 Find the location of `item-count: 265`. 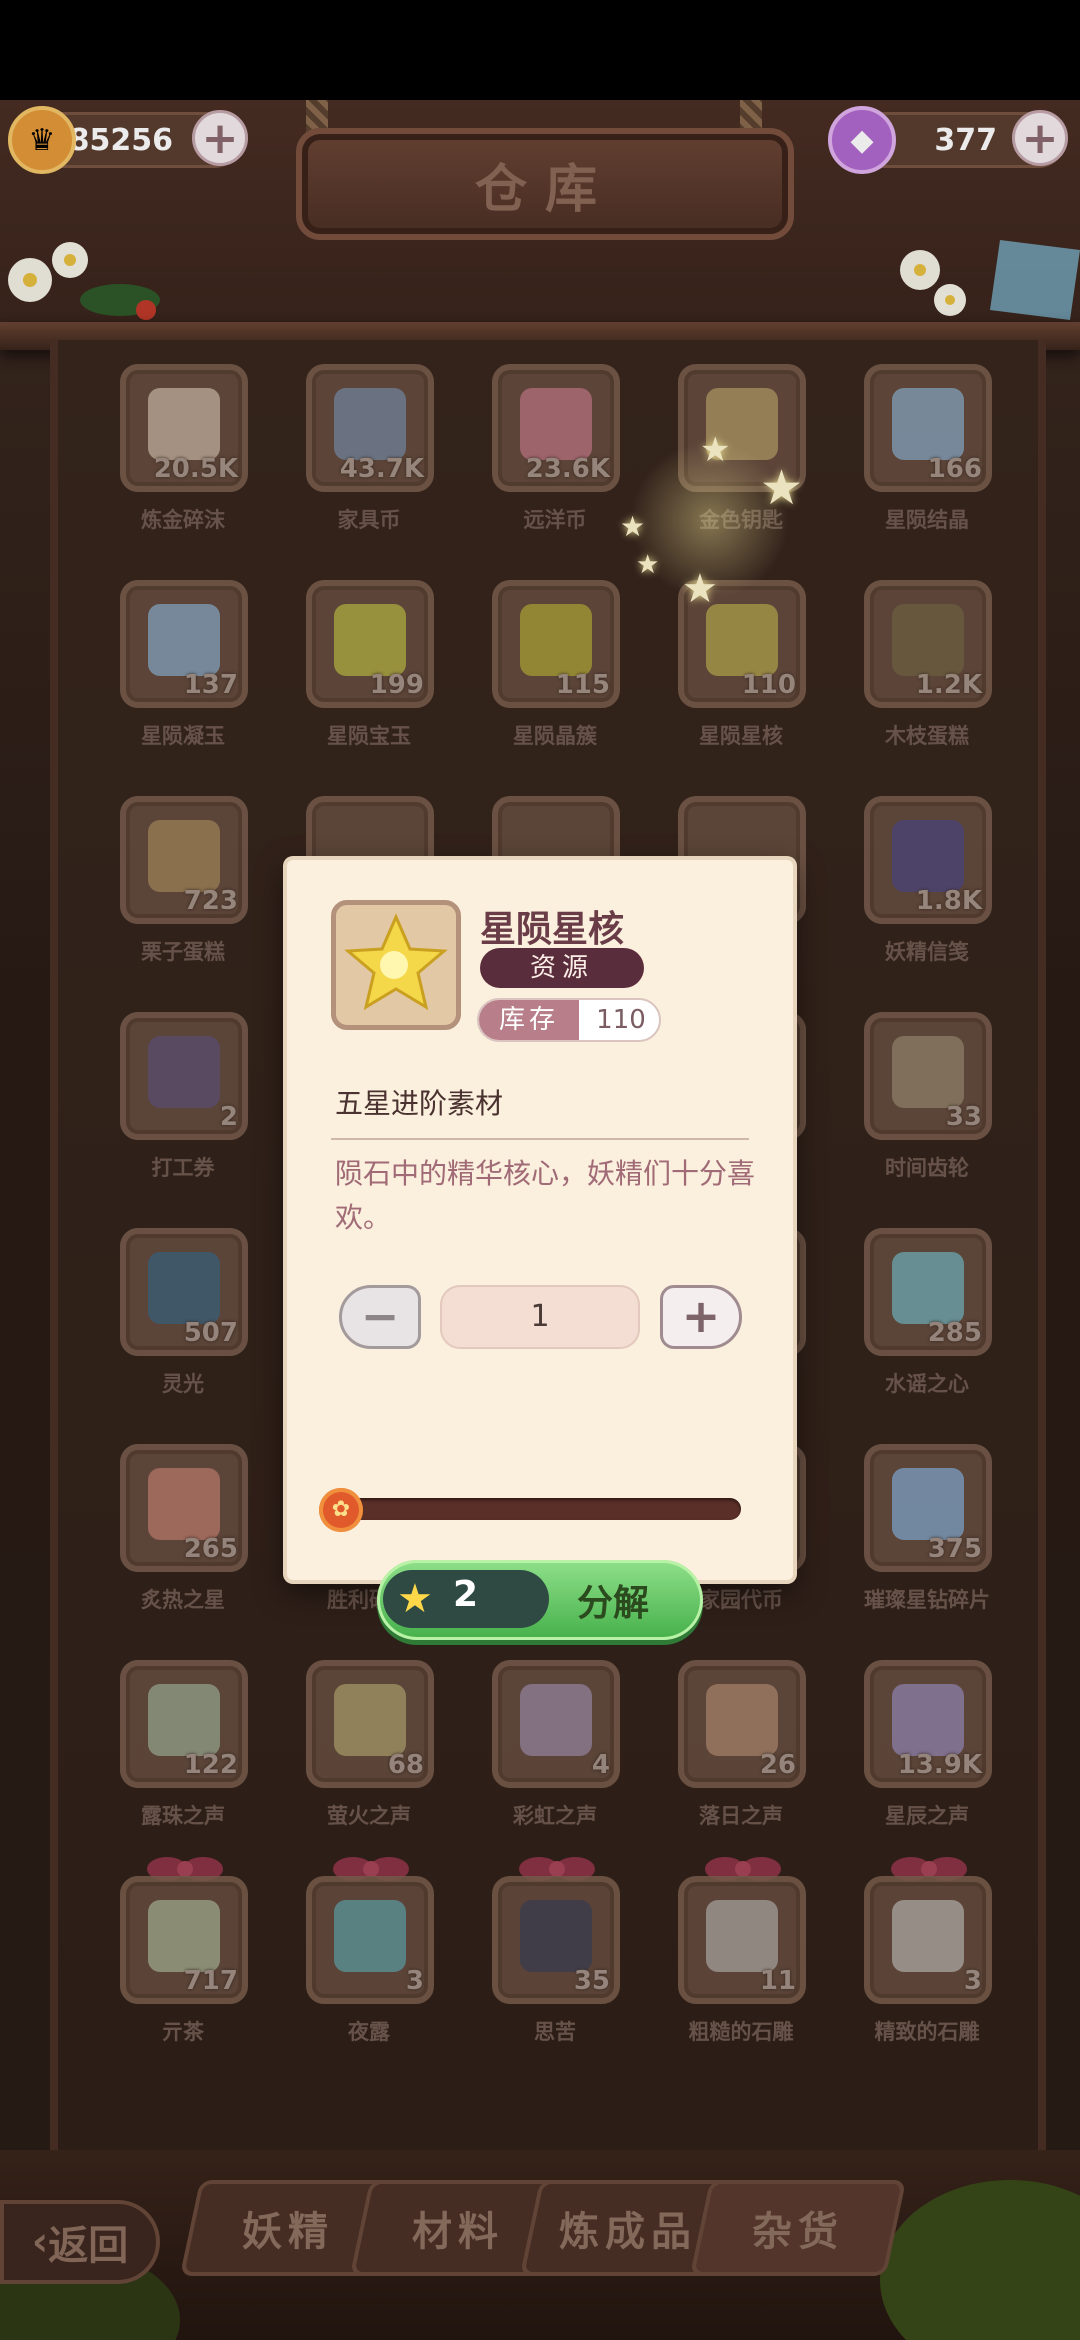

item-count: 265 is located at coordinates (210, 1549).